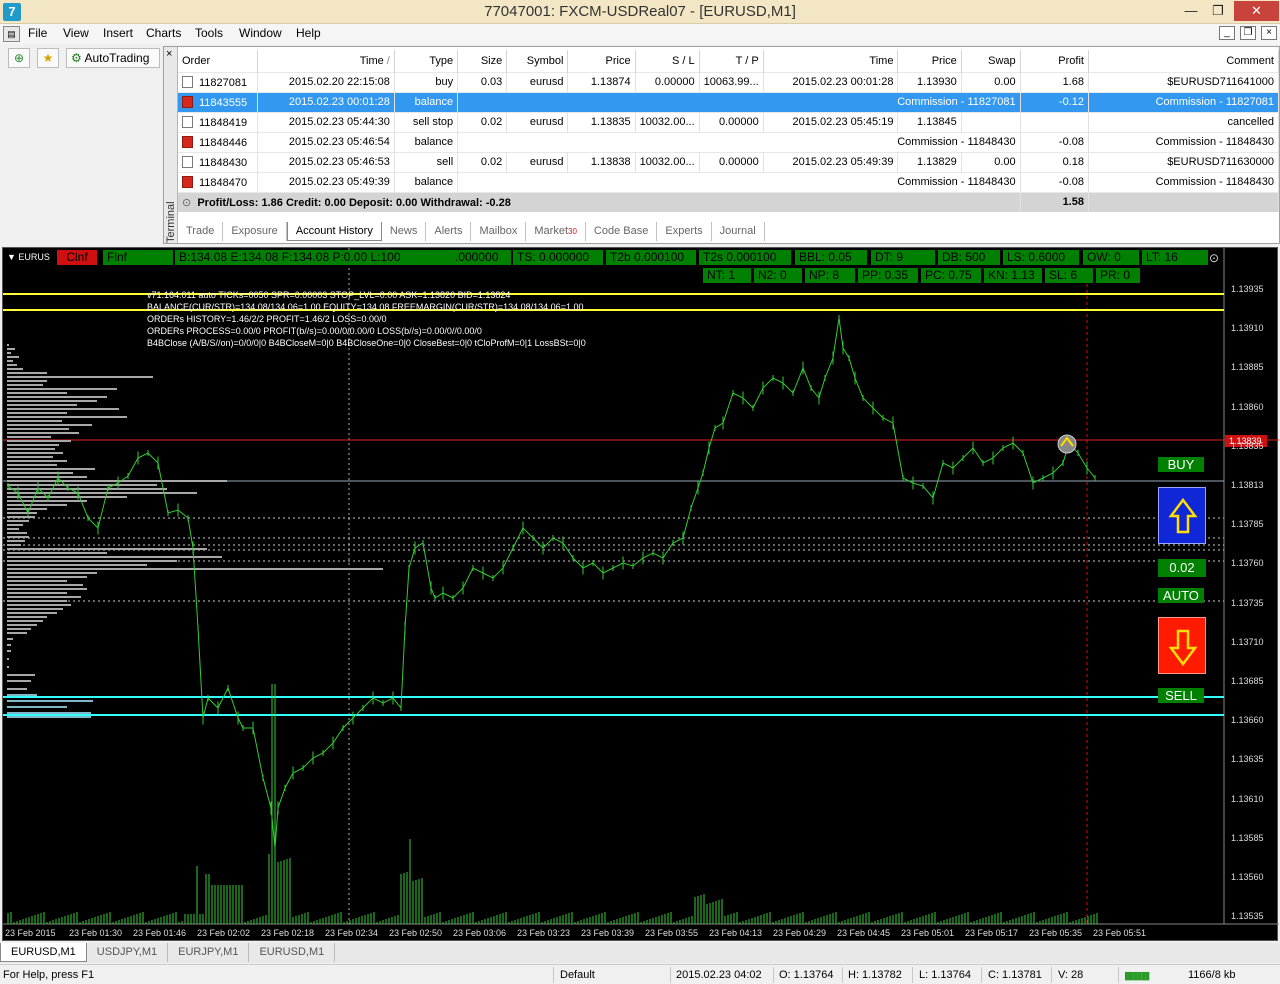 The height and width of the screenshot is (984, 1280). I want to click on time-axis-label: 23 Feb 04:29, so click(800, 933).